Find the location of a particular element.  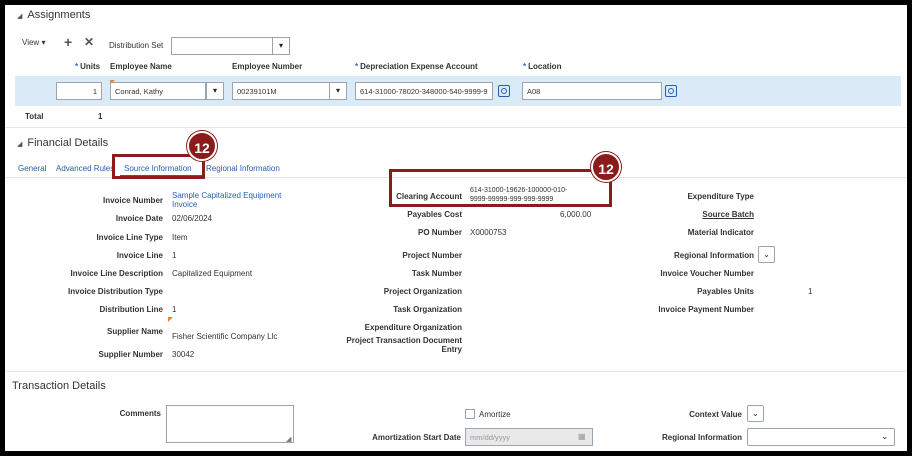

amortize-checkbox is located at coordinates (470, 414).